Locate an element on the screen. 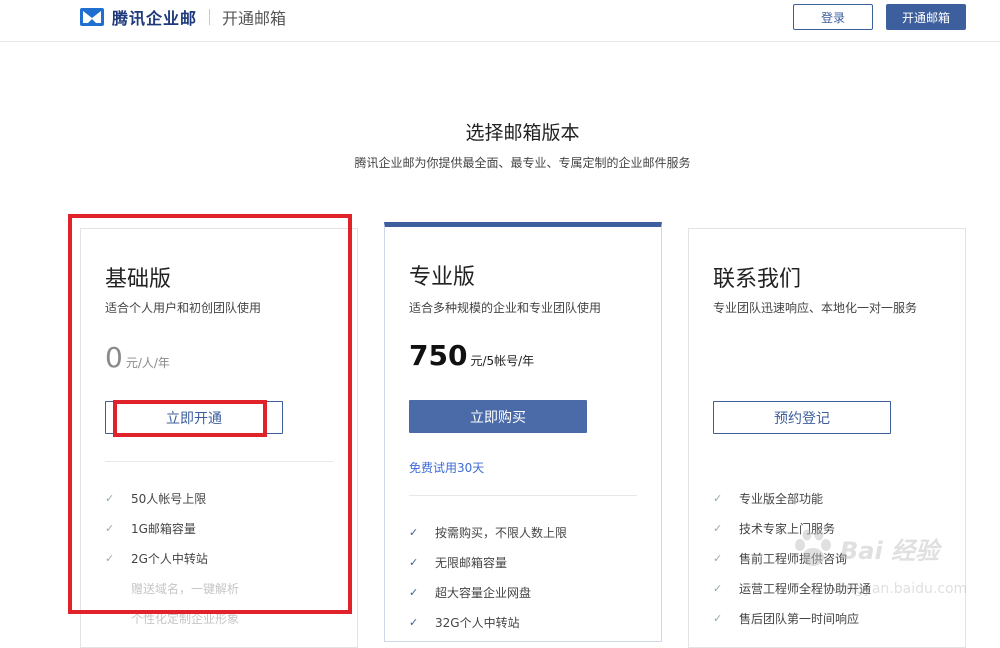 This screenshot has height=648, width=1000. top-bar: 腾讯企业邮 开通邮箱 登录 开通邮箱 is located at coordinates (500, 21).